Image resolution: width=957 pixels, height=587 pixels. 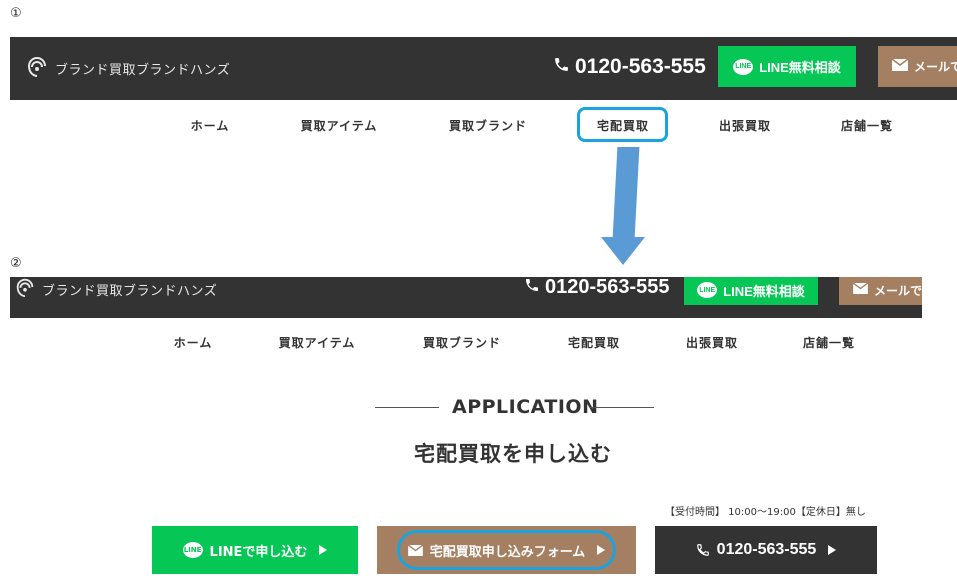 What do you see at coordinates (622, 124) in the screenshot?
I see `delivery-nav-highlight` at bounding box center [622, 124].